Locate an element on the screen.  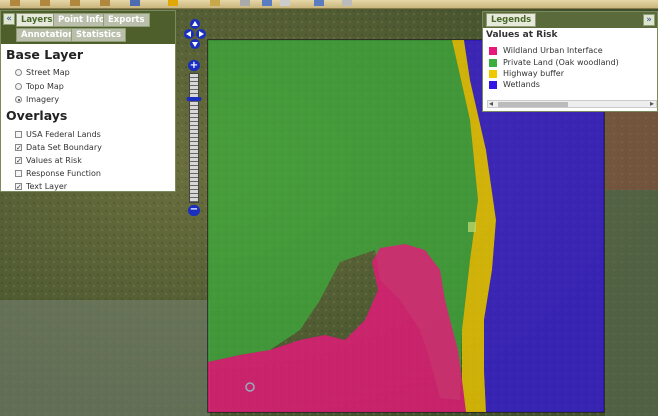
overlay-item-values-at-risk: ✓ Values at Risk is located at coordinates (48, 160).